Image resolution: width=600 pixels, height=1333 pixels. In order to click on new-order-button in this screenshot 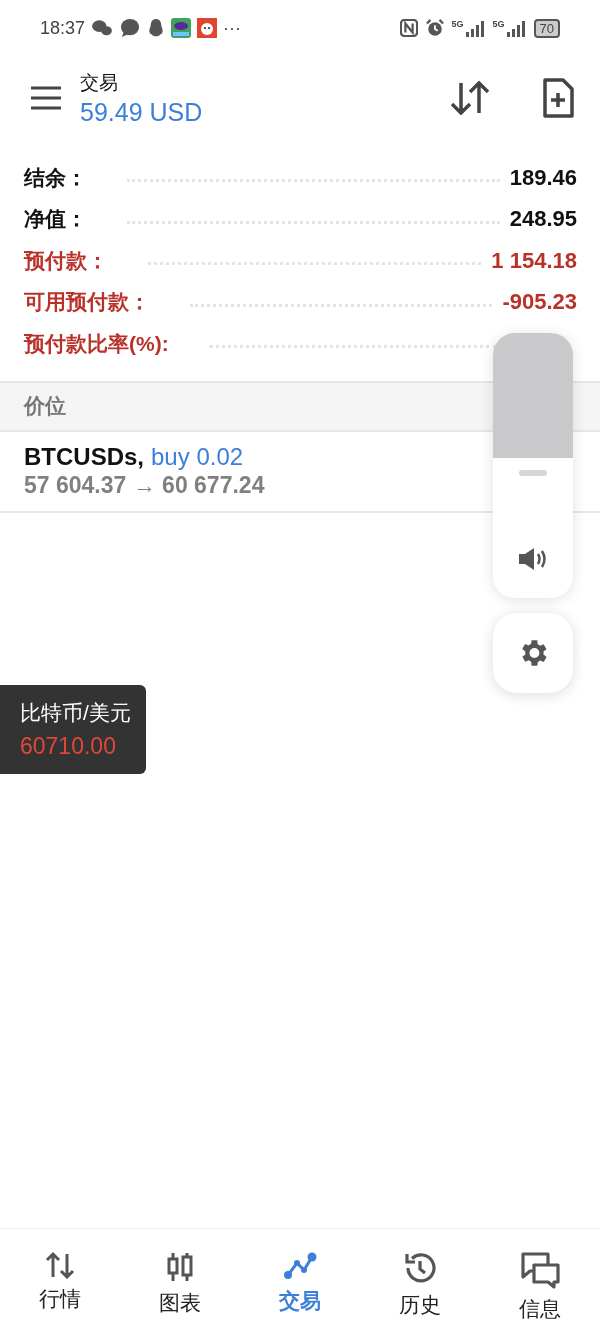, I will do `click(558, 98)`.